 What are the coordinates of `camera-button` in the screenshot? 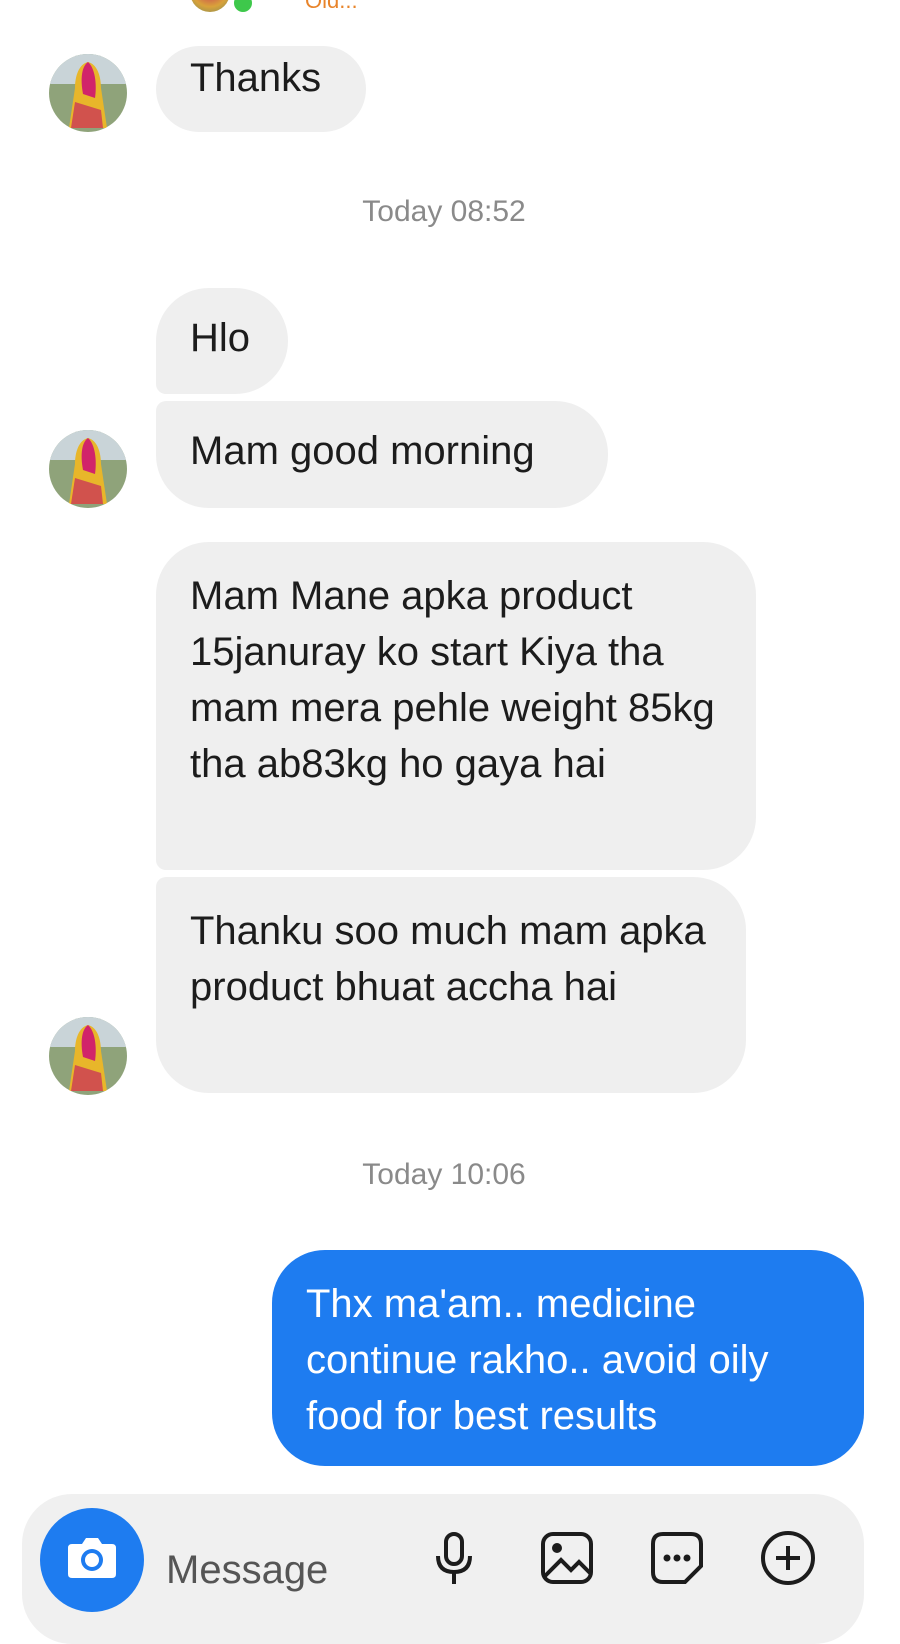 It's located at (92, 1560).